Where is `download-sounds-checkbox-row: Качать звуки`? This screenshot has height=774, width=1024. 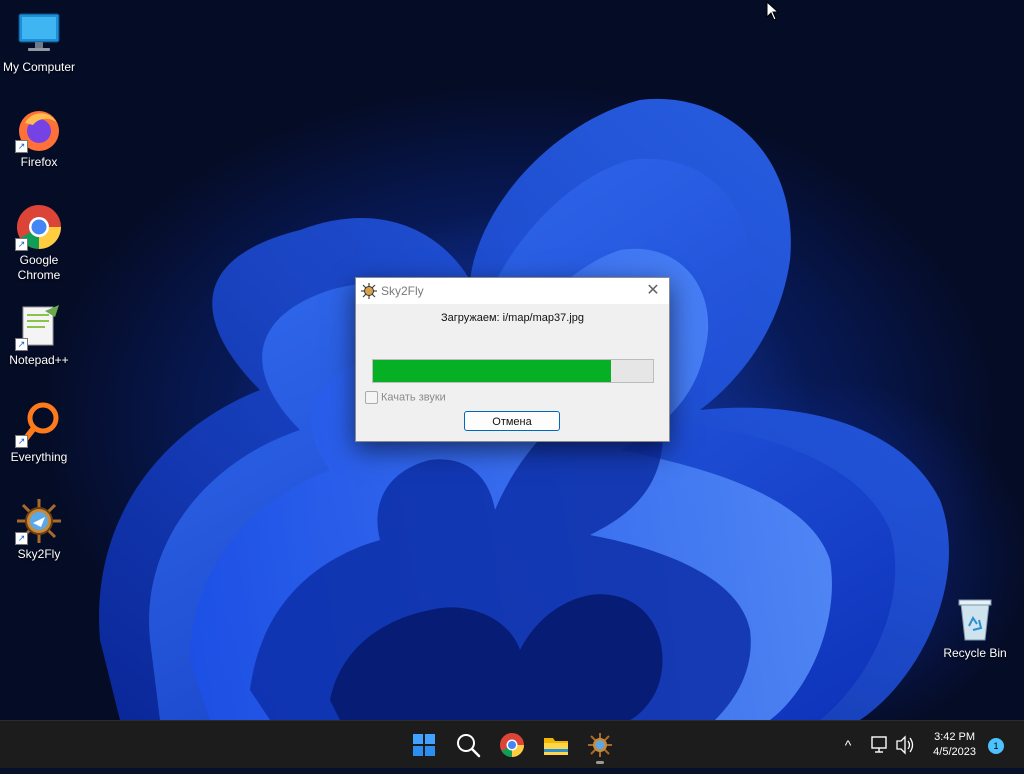 download-sounds-checkbox-row: Качать звуки is located at coordinates (405, 398).